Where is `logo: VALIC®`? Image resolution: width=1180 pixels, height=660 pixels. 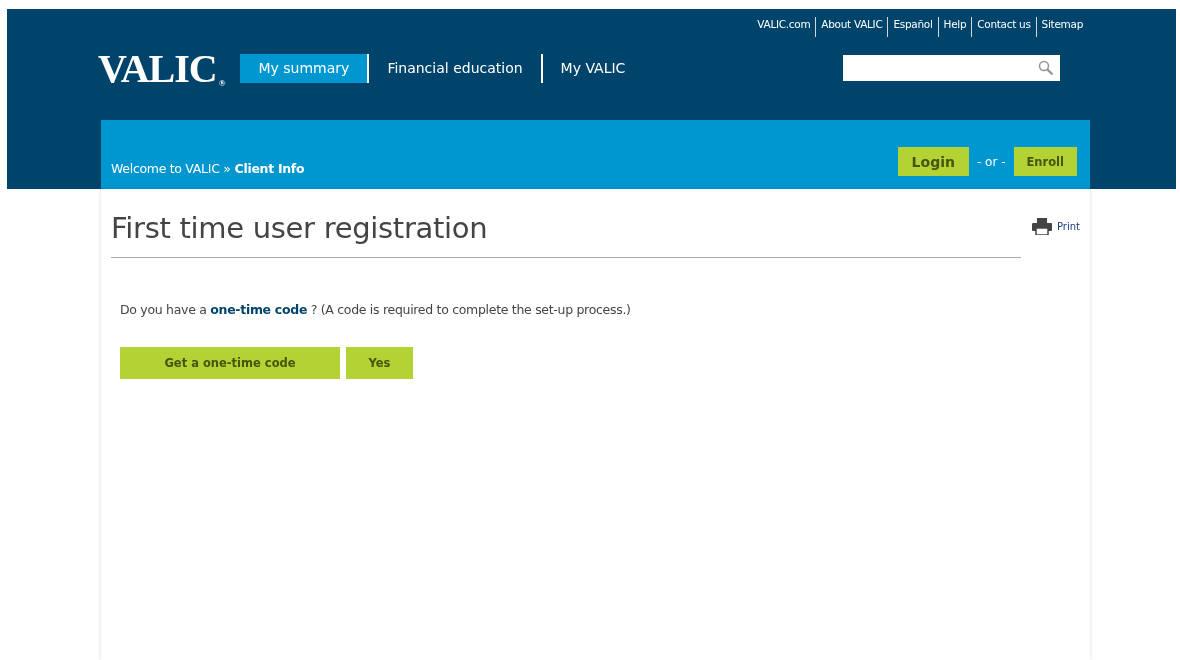
logo: VALIC® is located at coordinates (161, 68).